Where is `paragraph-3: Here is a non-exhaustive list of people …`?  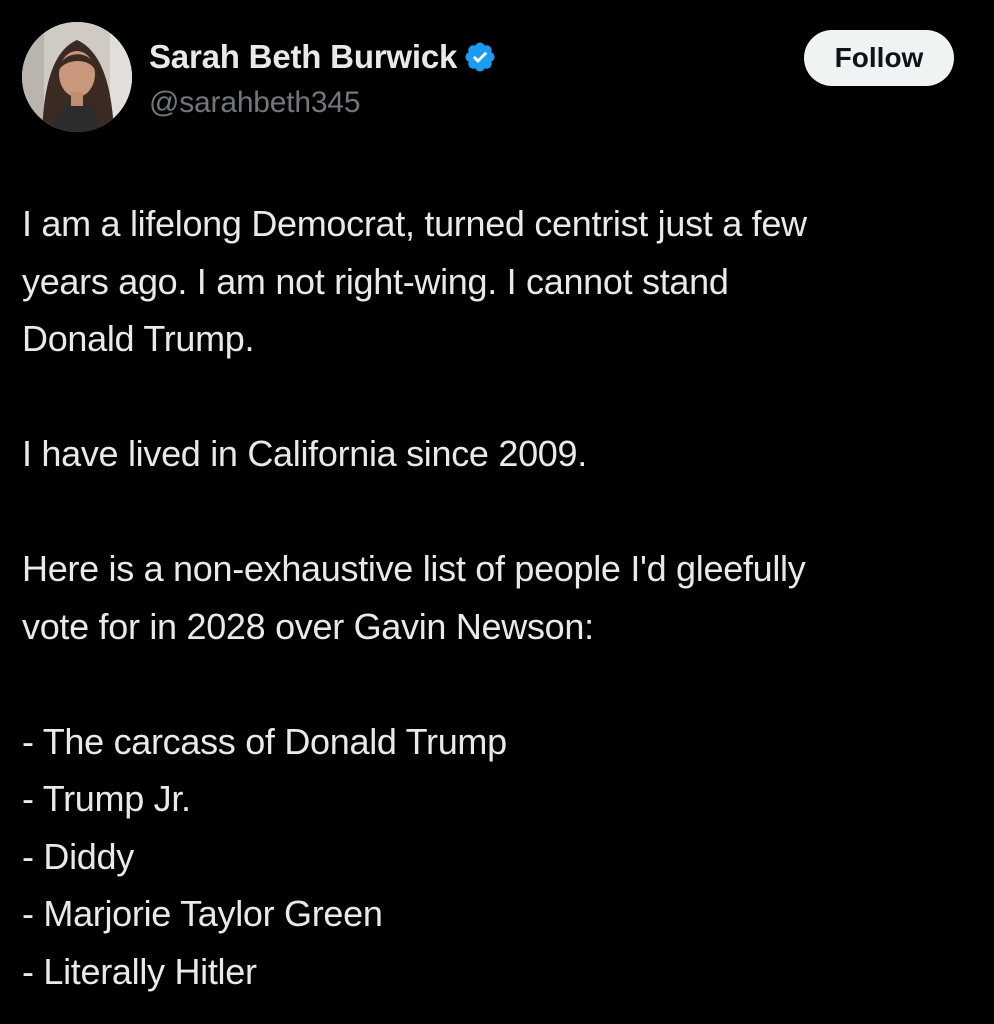
paragraph-3: Here is a non-exhaustive list of people … is located at coordinates (497, 597).